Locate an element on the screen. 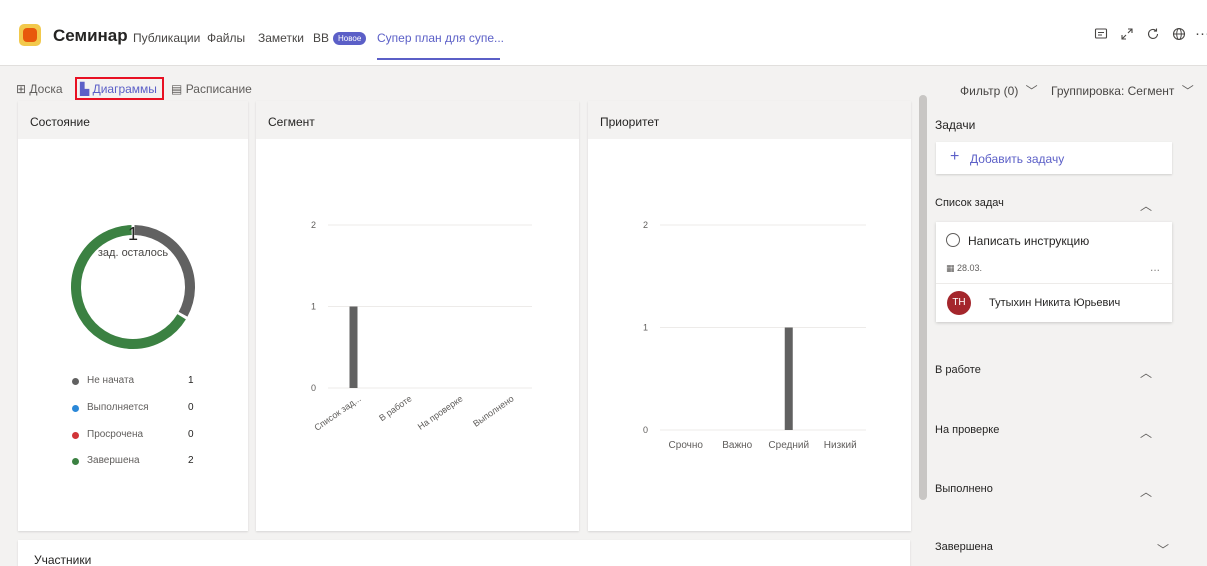 Image resolution: width=1207 pixels, height=566 pixels. x-tick-label: На проверке is located at coordinates (440, 412).